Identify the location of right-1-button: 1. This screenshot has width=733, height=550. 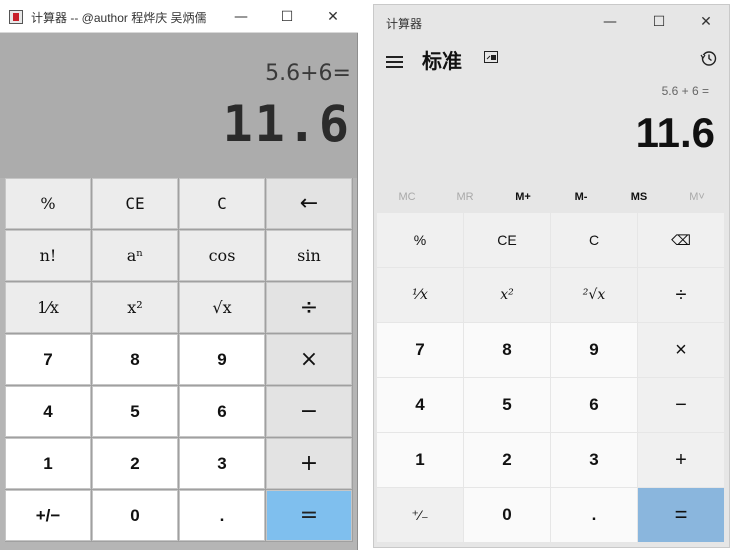
(420, 460).